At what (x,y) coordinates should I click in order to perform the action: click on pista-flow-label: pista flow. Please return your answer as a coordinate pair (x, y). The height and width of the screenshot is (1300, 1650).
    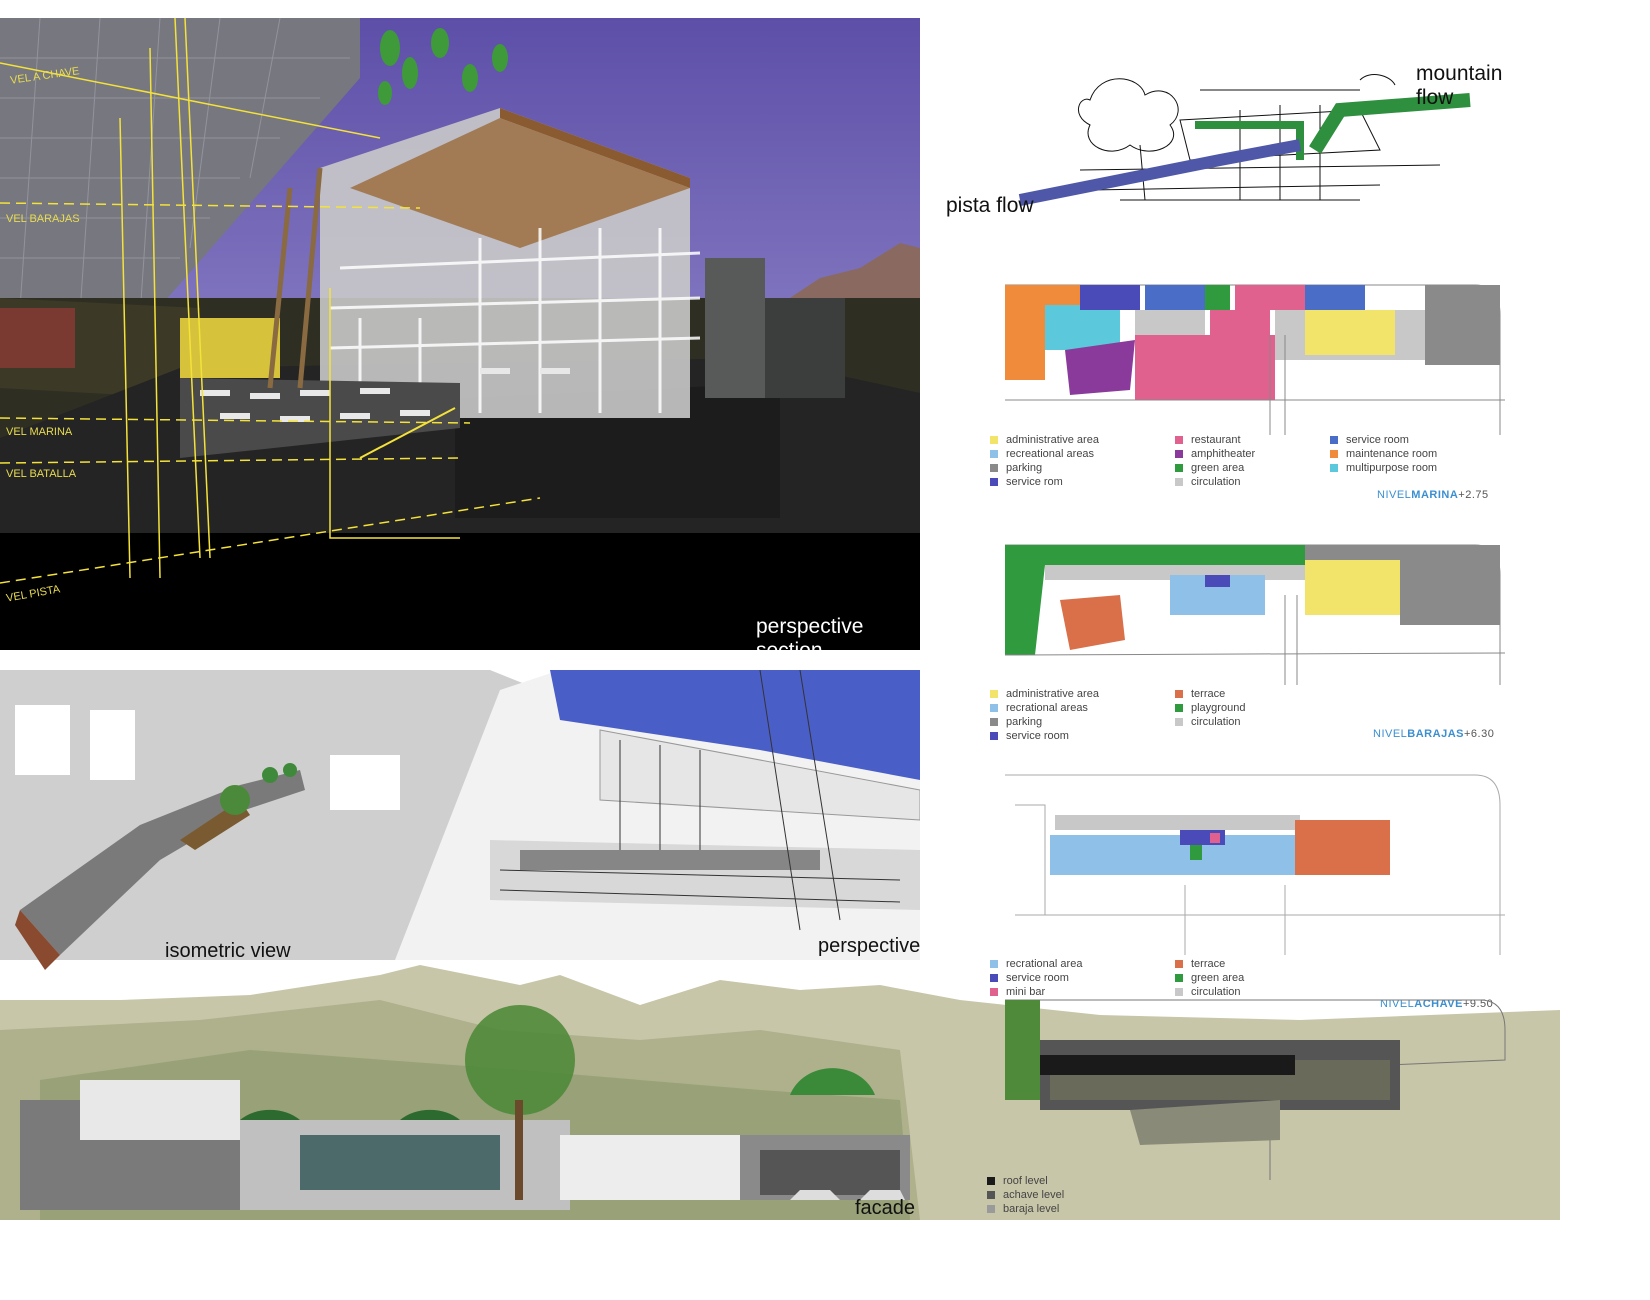
    Looking at the image, I should click on (990, 205).